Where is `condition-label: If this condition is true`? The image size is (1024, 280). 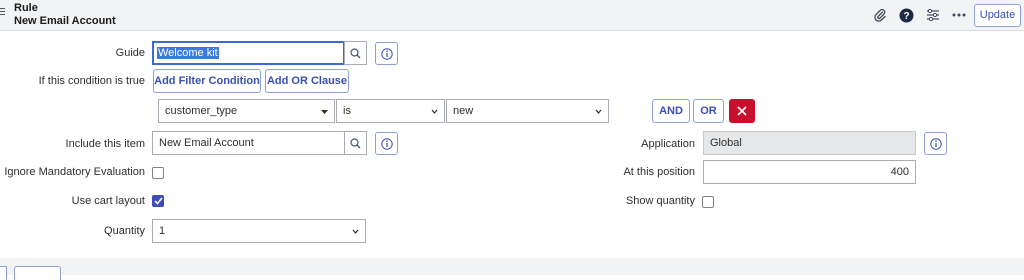
condition-label: If this condition is true is located at coordinates (91, 81).